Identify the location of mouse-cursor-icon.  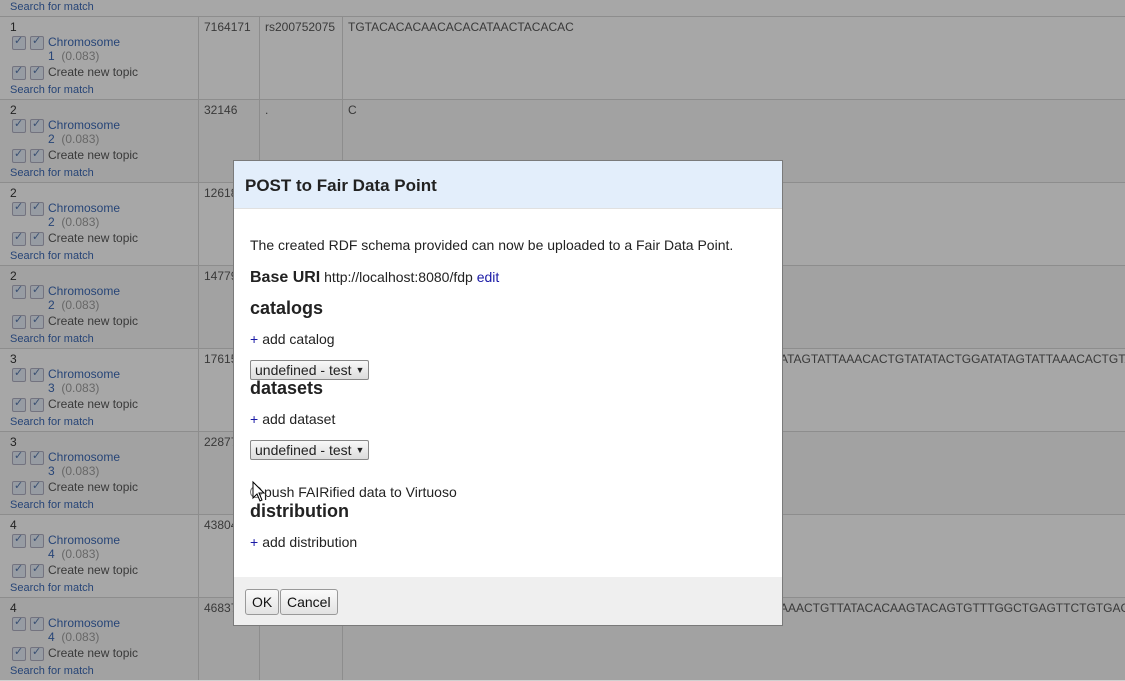
(259, 491).